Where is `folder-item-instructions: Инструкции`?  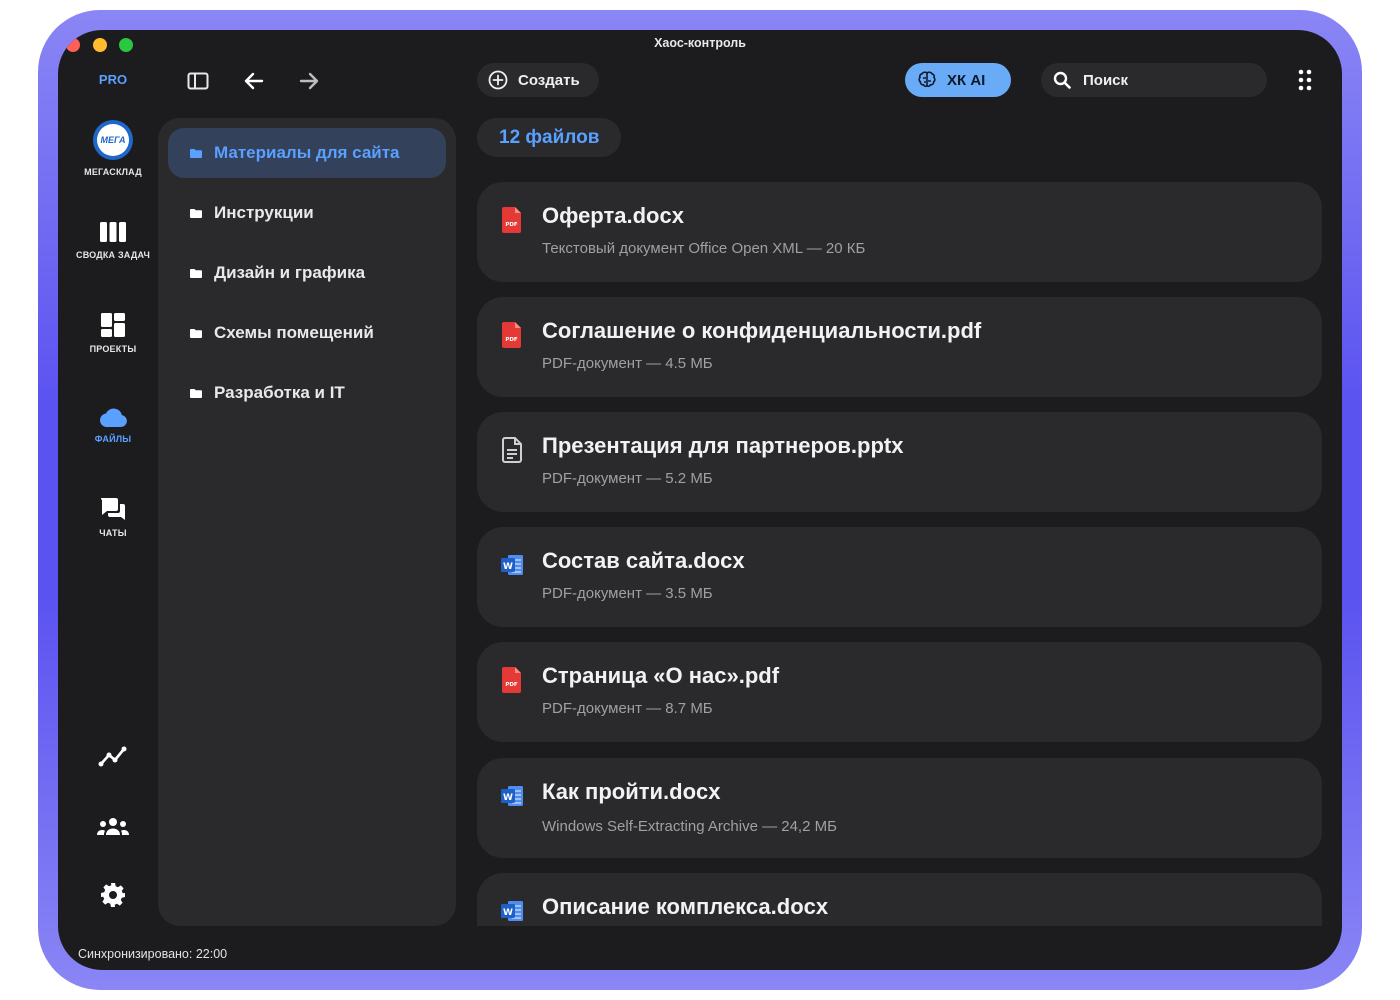
folder-item-instructions: Инструкции is located at coordinates (307, 213).